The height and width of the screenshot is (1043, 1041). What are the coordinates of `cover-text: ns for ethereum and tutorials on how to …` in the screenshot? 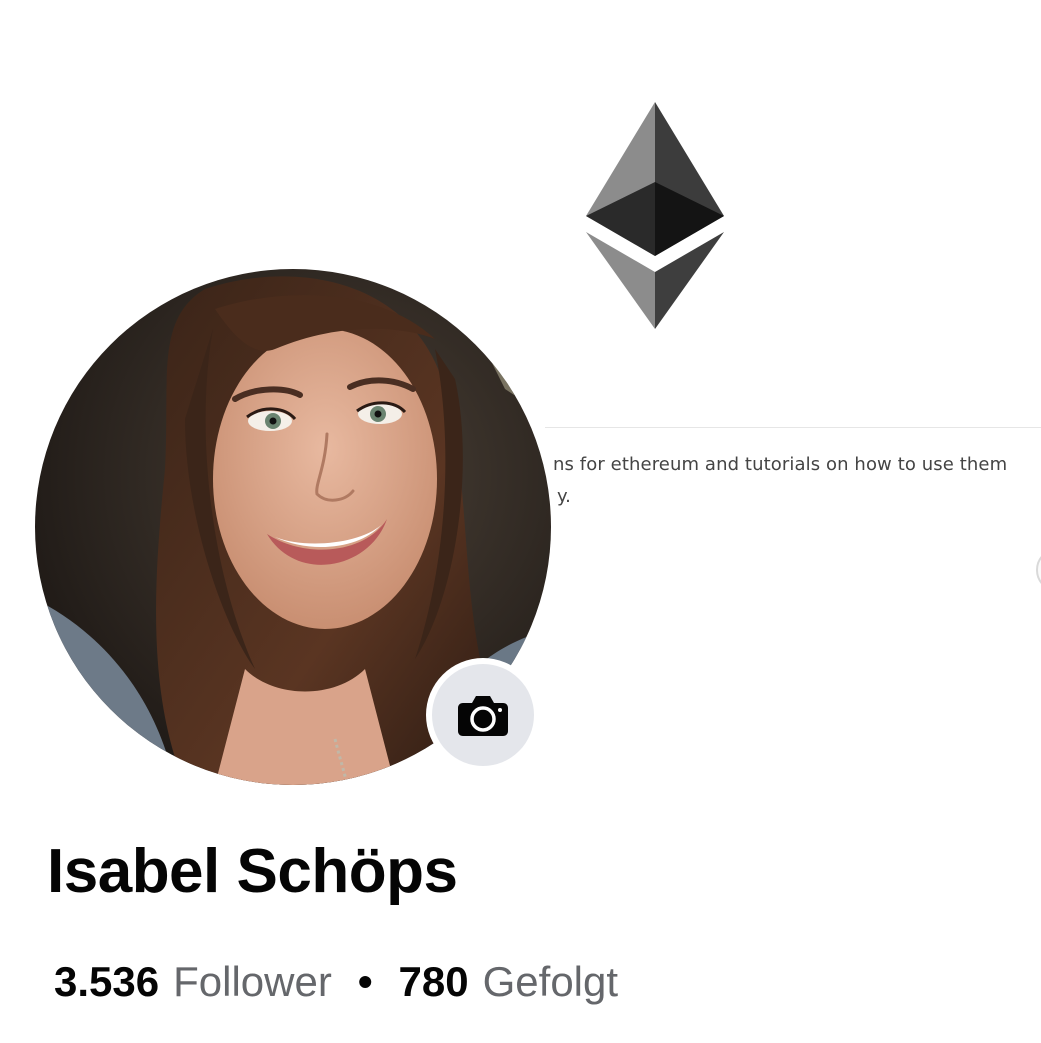 It's located at (780, 464).